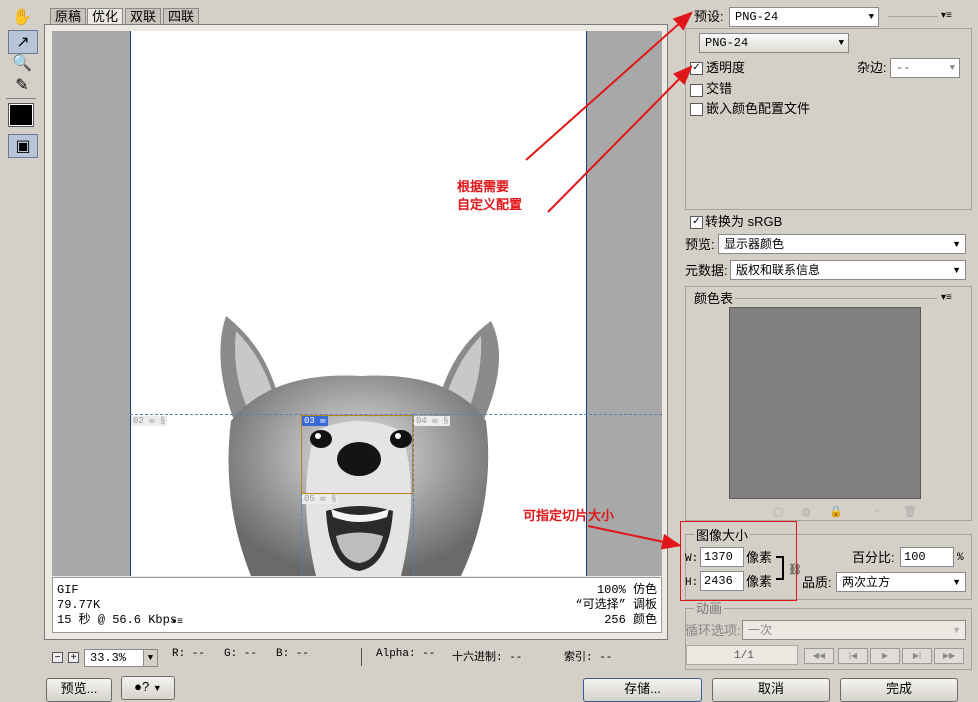 The height and width of the screenshot is (702, 978). What do you see at coordinates (925, 68) in the screenshot?
I see `matte-select: -- ▼` at bounding box center [925, 68].